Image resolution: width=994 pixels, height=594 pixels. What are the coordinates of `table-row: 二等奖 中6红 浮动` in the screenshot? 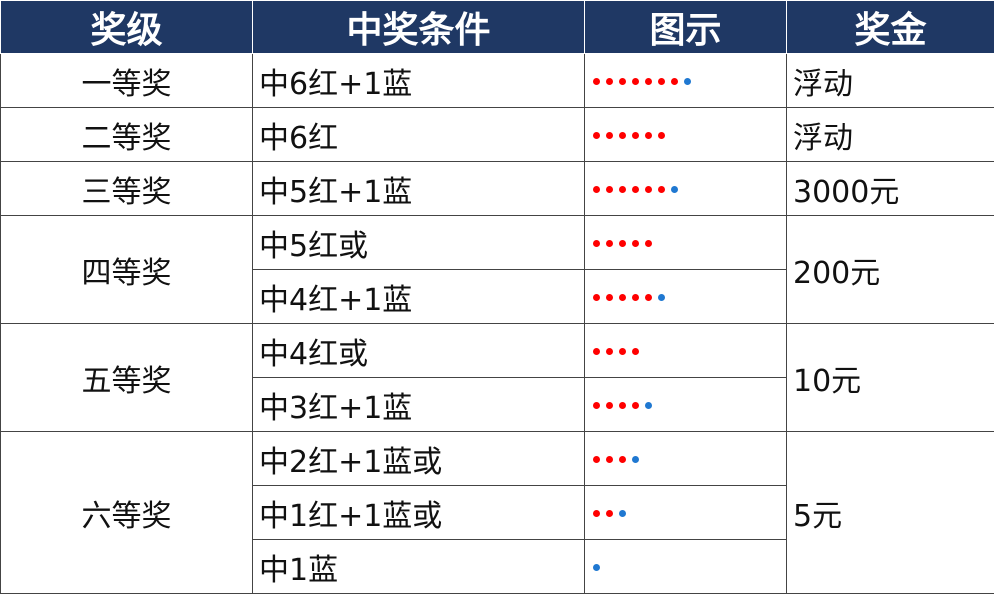 It's located at (497, 135).